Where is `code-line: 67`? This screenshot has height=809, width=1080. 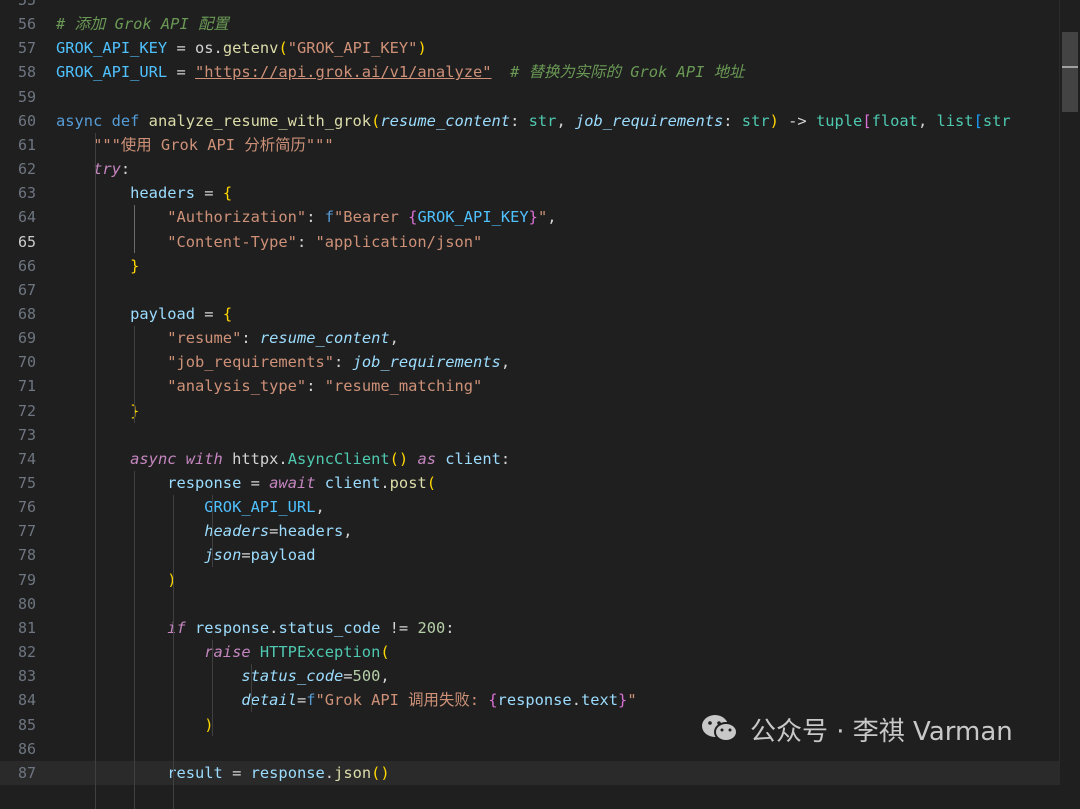 code-line: 67 is located at coordinates (530, 290).